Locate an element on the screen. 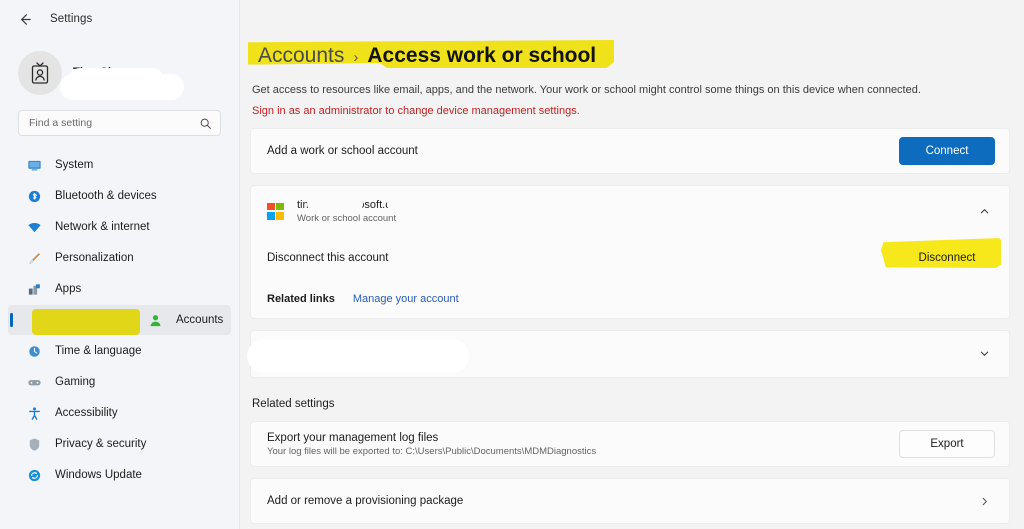 The width and height of the screenshot is (1024, 529). back-button is located at coordinates (24, 19).